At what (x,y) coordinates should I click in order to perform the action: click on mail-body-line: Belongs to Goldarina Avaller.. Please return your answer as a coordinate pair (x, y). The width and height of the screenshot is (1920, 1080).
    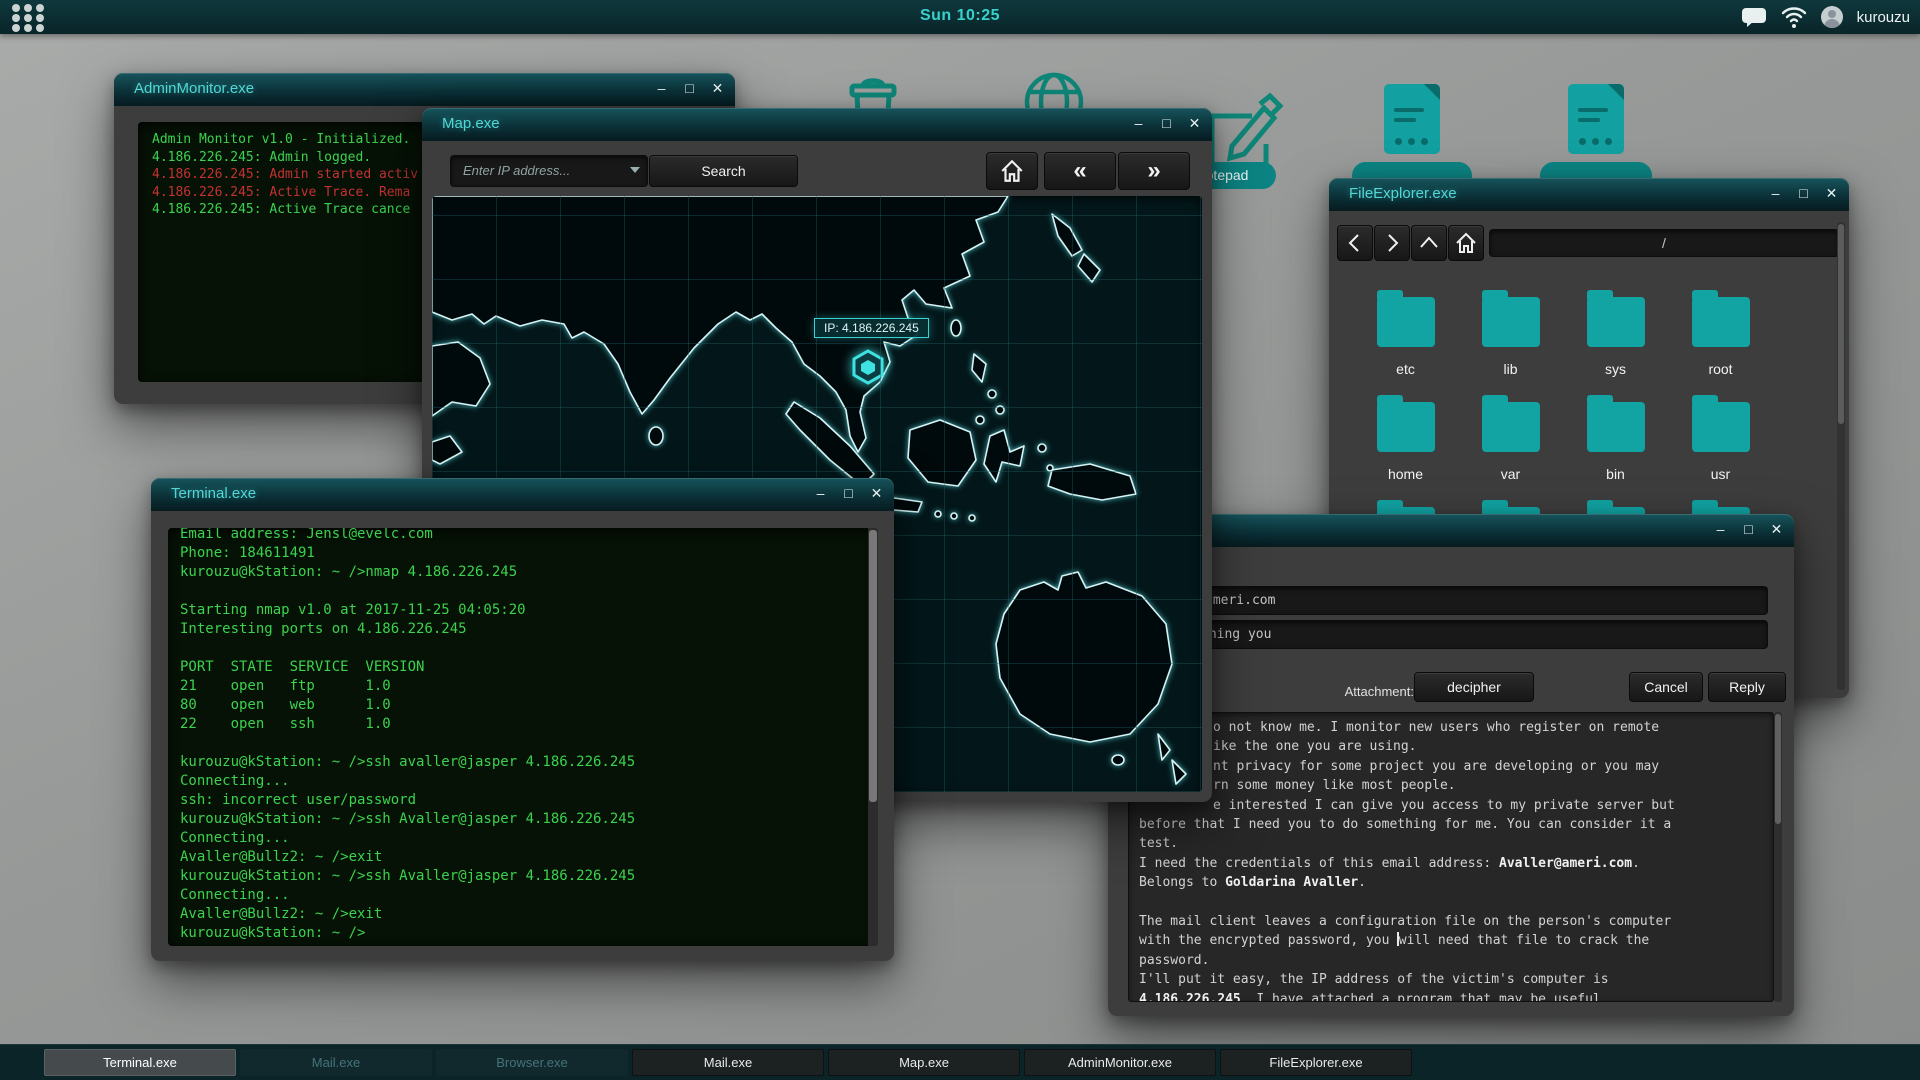
    Looking at the image, I should click on (1252, 883).